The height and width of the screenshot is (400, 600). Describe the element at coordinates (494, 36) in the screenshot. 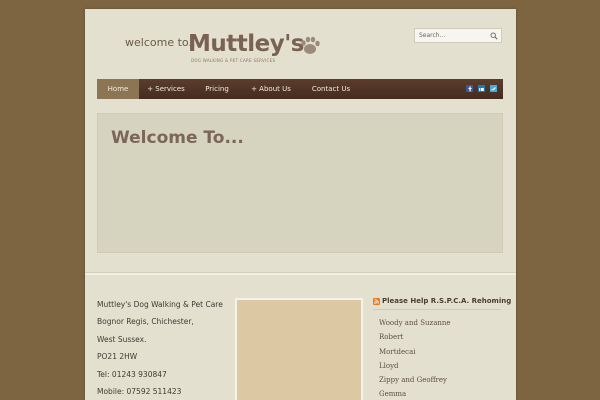

I see `search-icon` at that location.